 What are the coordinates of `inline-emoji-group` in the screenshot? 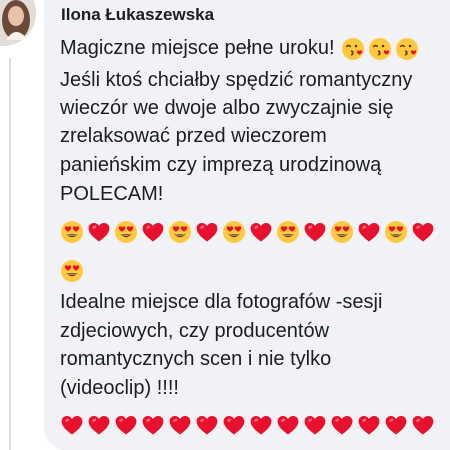 It's located at (381, 49).